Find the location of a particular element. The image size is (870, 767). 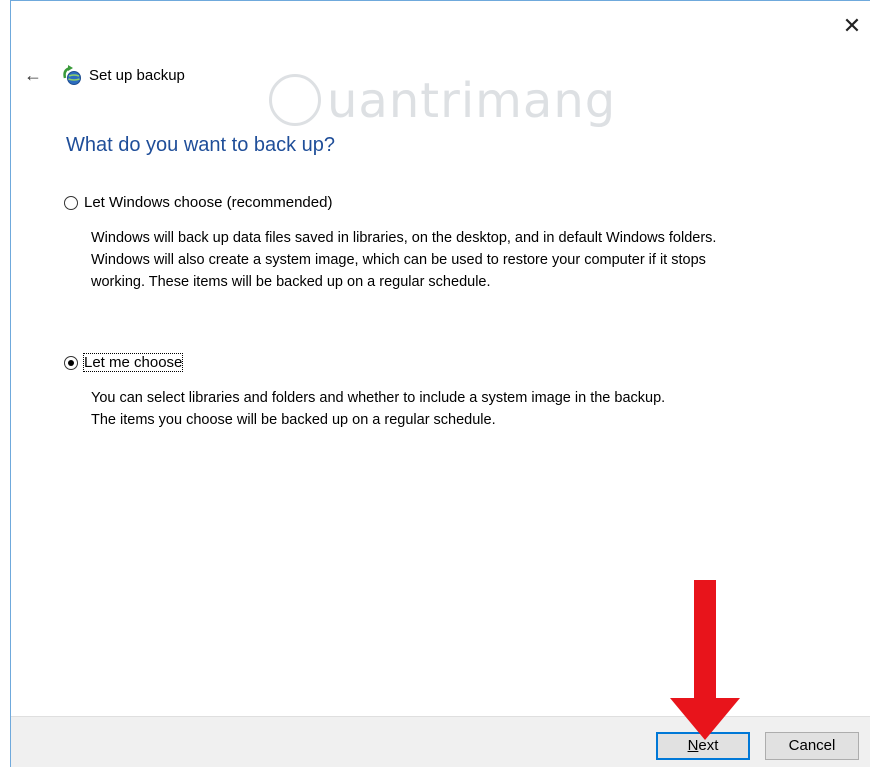

lightbulb-icon is located at coordinates (295, 100).